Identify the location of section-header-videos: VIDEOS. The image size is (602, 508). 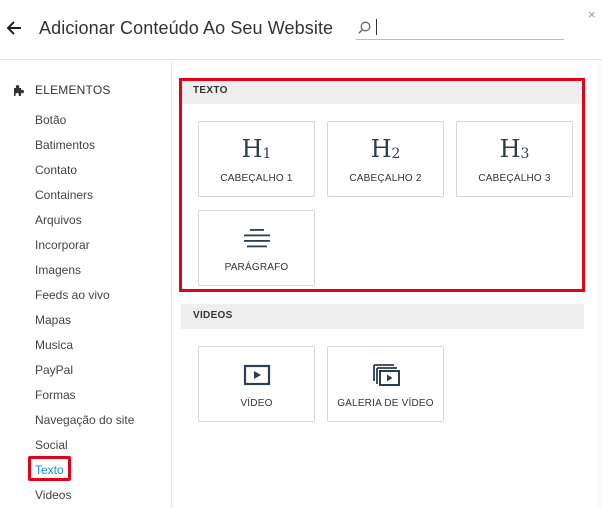
(382, 316).